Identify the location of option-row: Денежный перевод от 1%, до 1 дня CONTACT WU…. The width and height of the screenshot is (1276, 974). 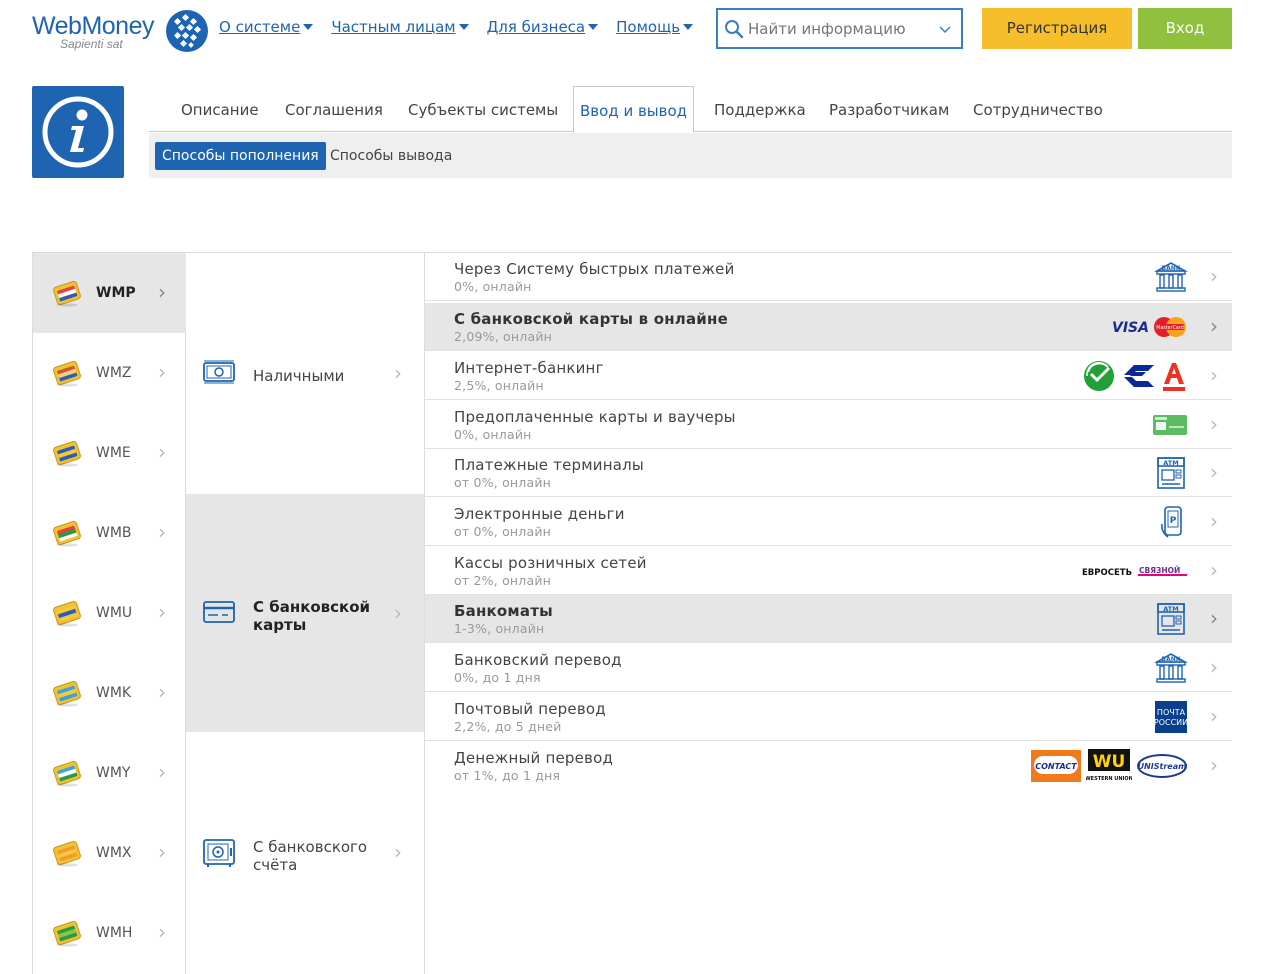
(828, 766).